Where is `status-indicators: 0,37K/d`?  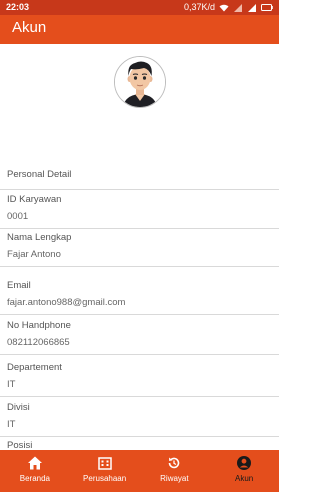 status-indicators: 0,37K/d is located at coordinates (228, 7).